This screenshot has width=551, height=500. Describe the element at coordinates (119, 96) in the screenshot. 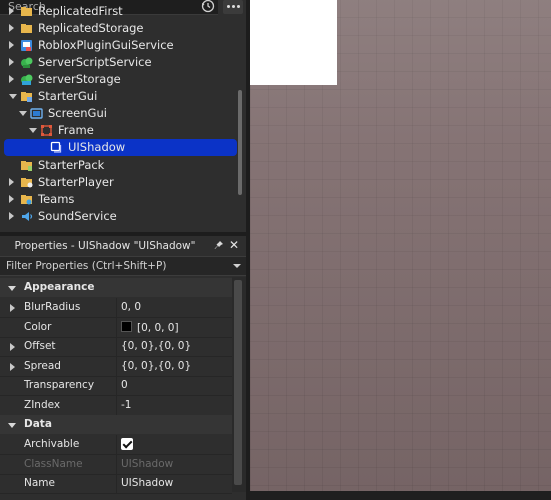

I see `explorer-item-startergui: StarterGui` at that location.